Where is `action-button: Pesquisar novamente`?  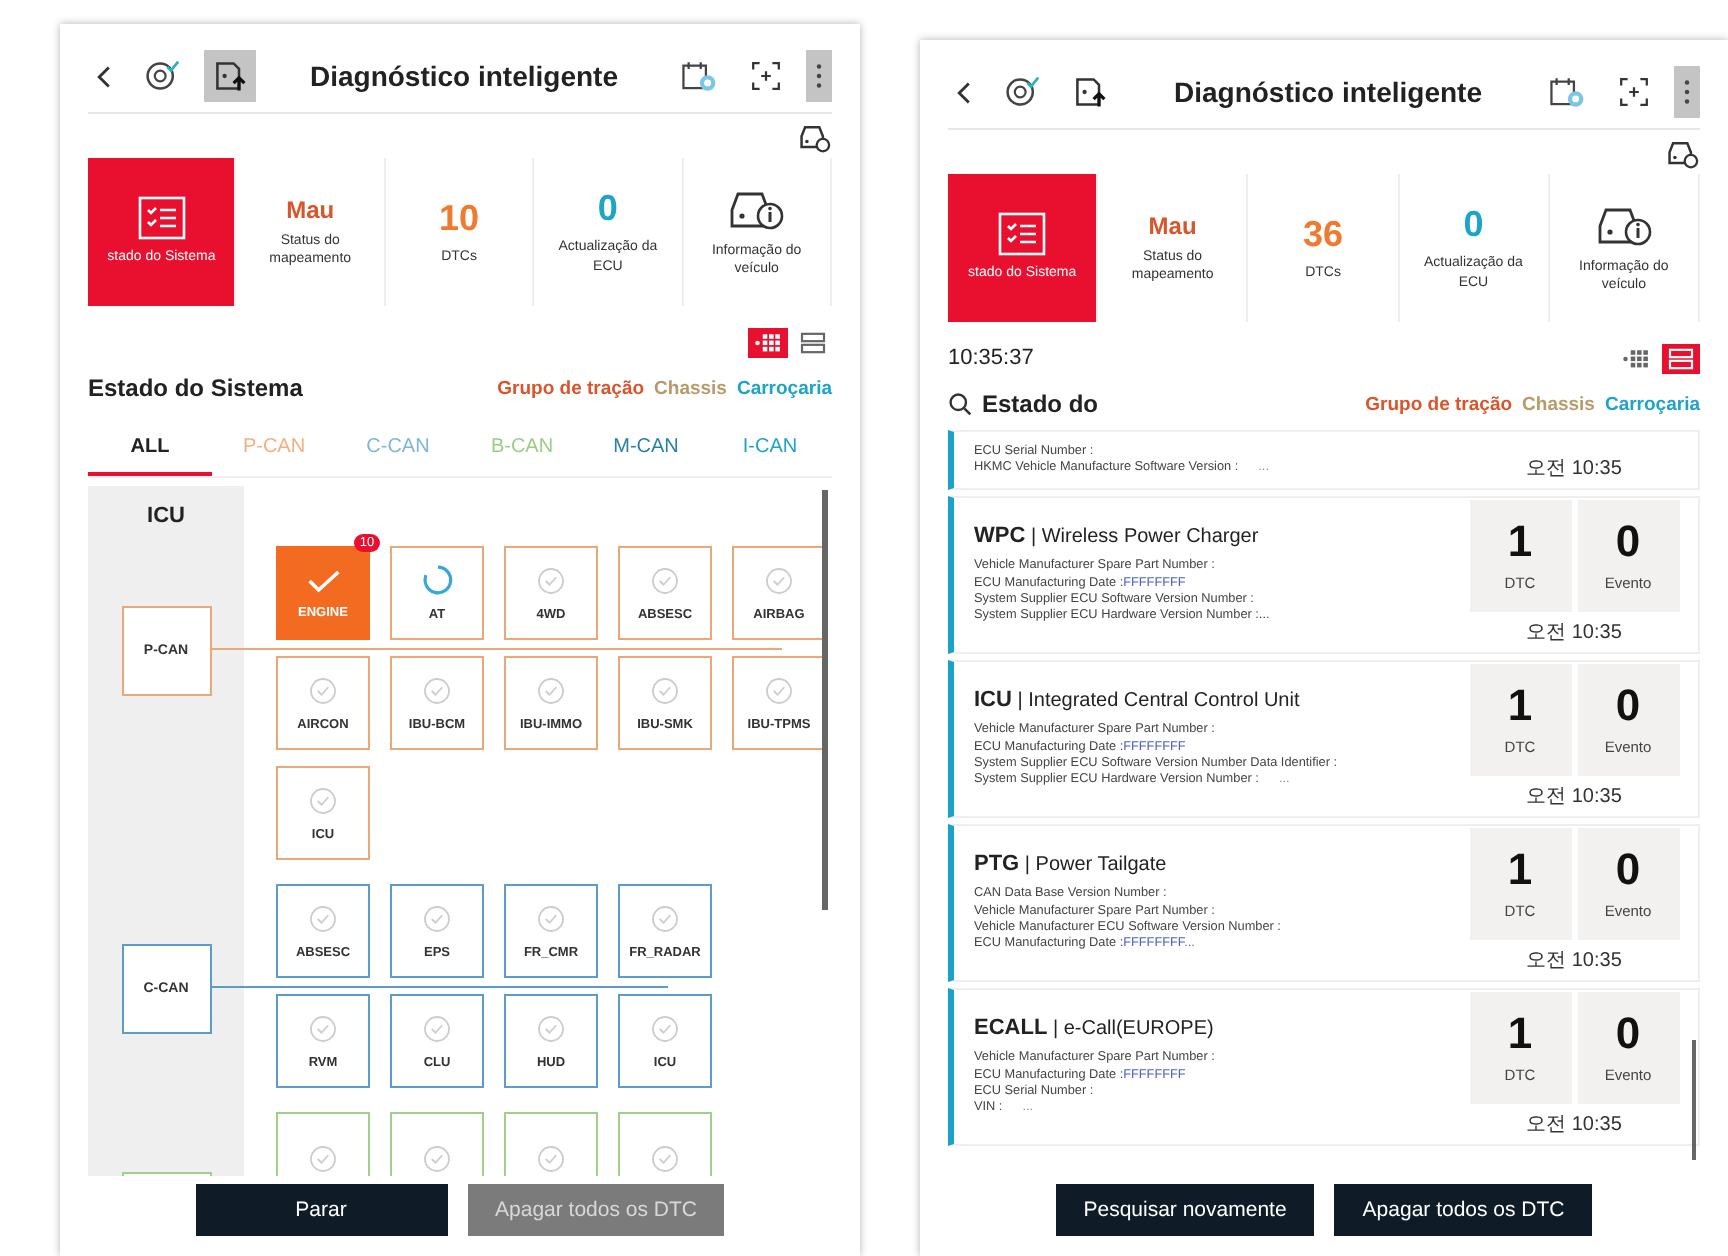 action-button: Pesquisar novamente is located at coordinates (1185, 1210).